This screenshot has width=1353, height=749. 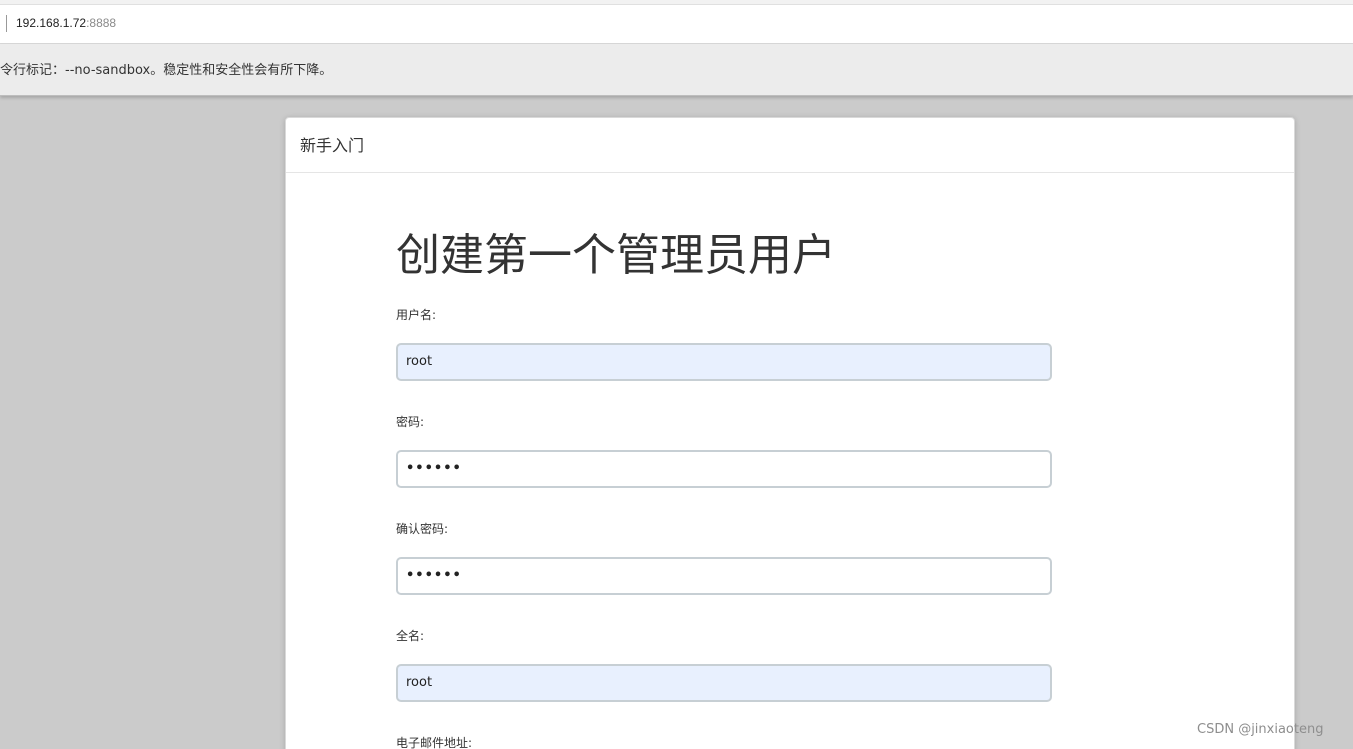 What do you see at coordinates (434, 742) in the screenshot?
I see `email-label: 电子邮件地址:` at bounding box center [434, 742].